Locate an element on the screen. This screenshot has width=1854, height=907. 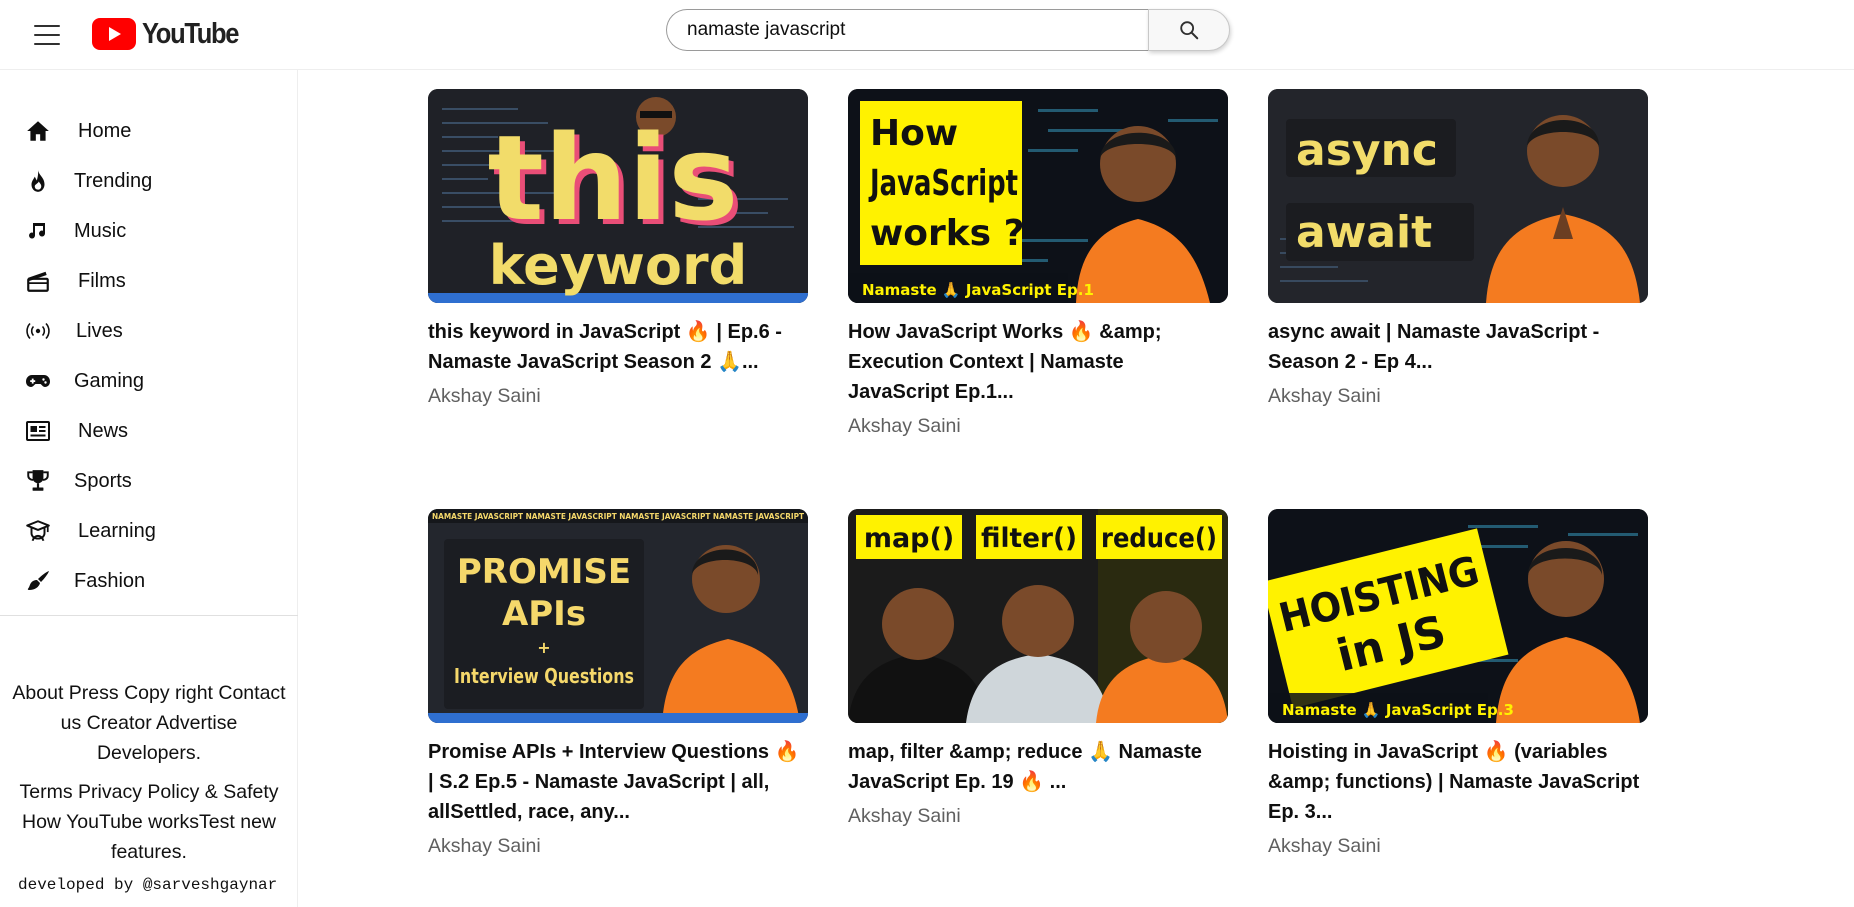
sidebar-item-home: Home is located at coordinates (149, 131).